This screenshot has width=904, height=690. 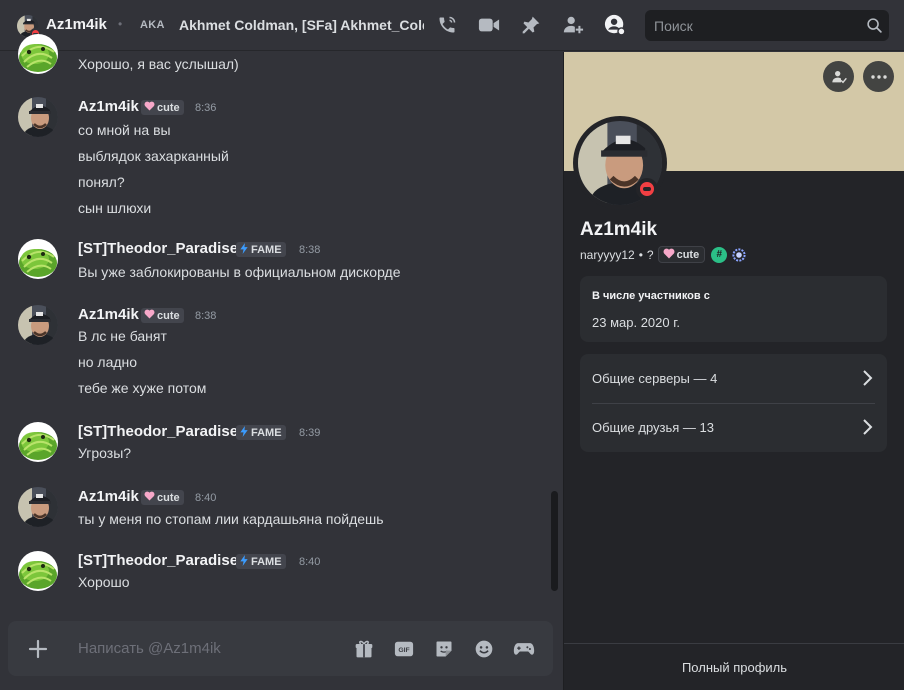 I want to click on aka-label: AKA, so click(x=152, y=25).